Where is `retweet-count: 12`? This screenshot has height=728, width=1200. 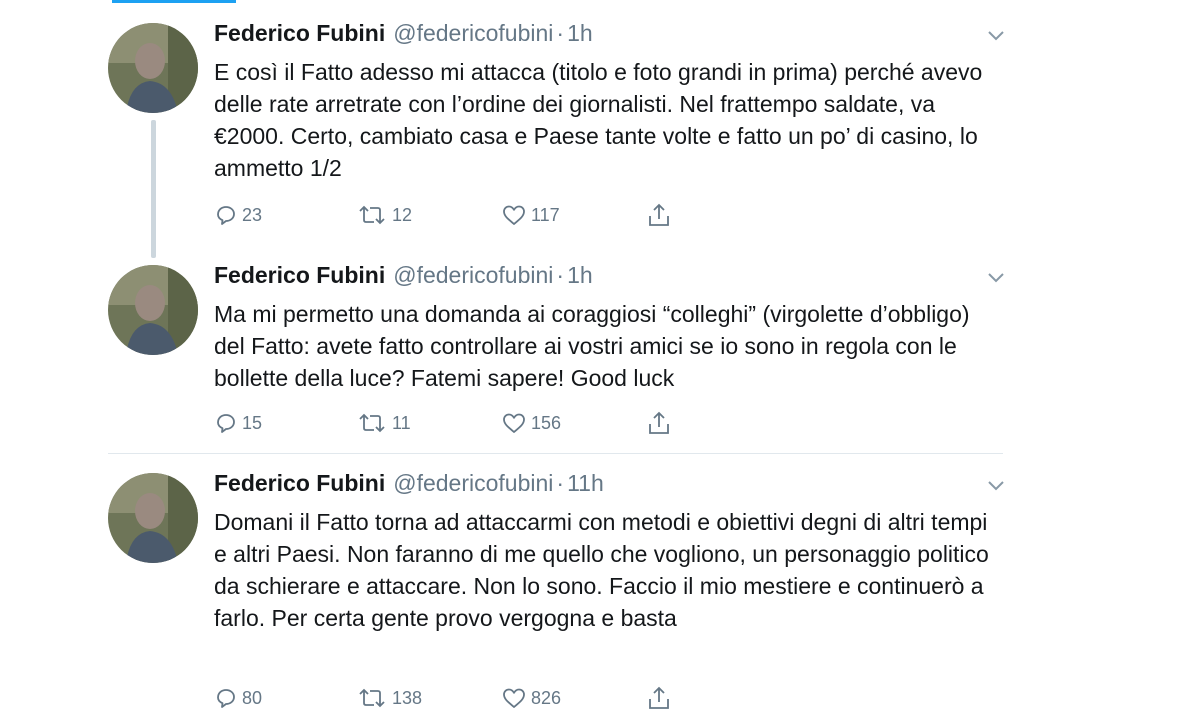
retweet-count: 12 is located at coordinates (402, 214).